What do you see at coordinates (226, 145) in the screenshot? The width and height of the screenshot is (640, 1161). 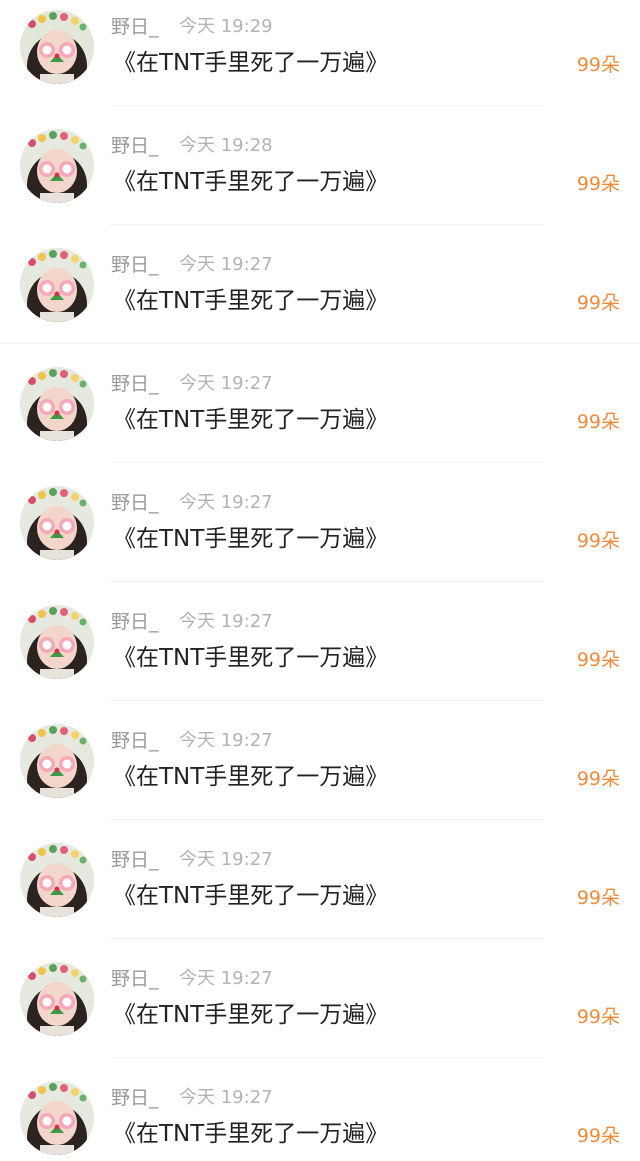 I see `timestamp: 今天 19:28` at bounding box center [226, 145].